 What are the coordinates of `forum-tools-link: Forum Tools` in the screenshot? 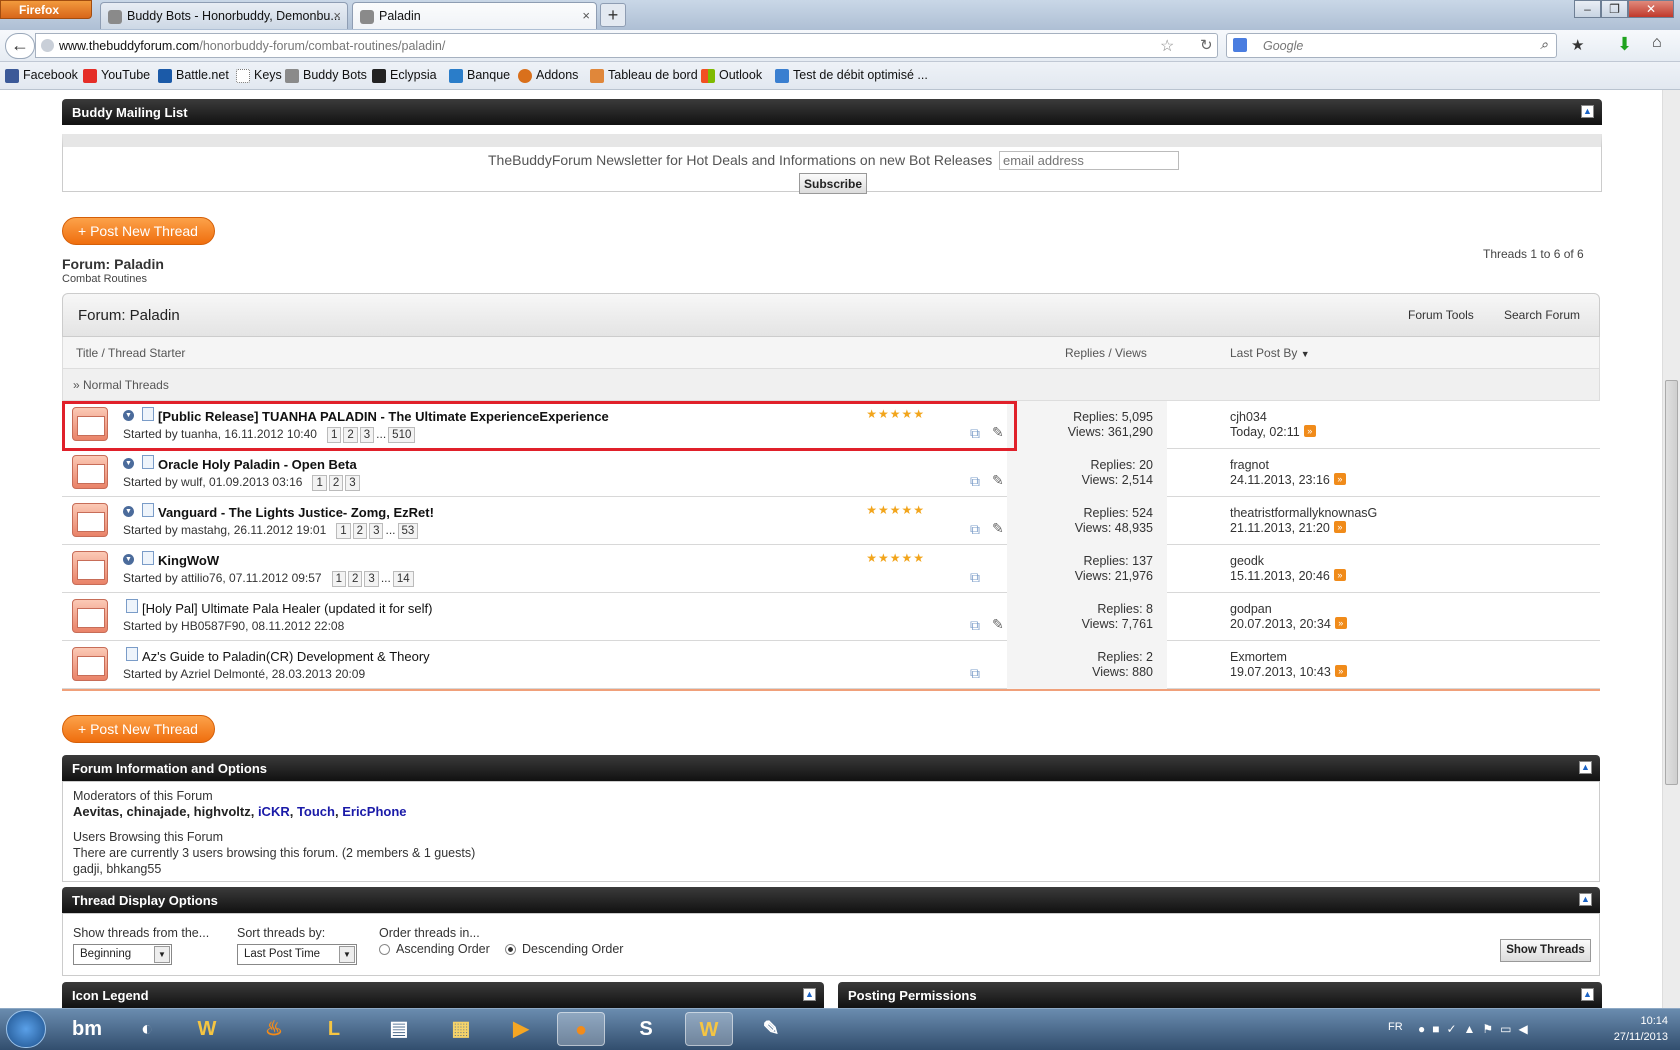 It's located at (1441, 315).